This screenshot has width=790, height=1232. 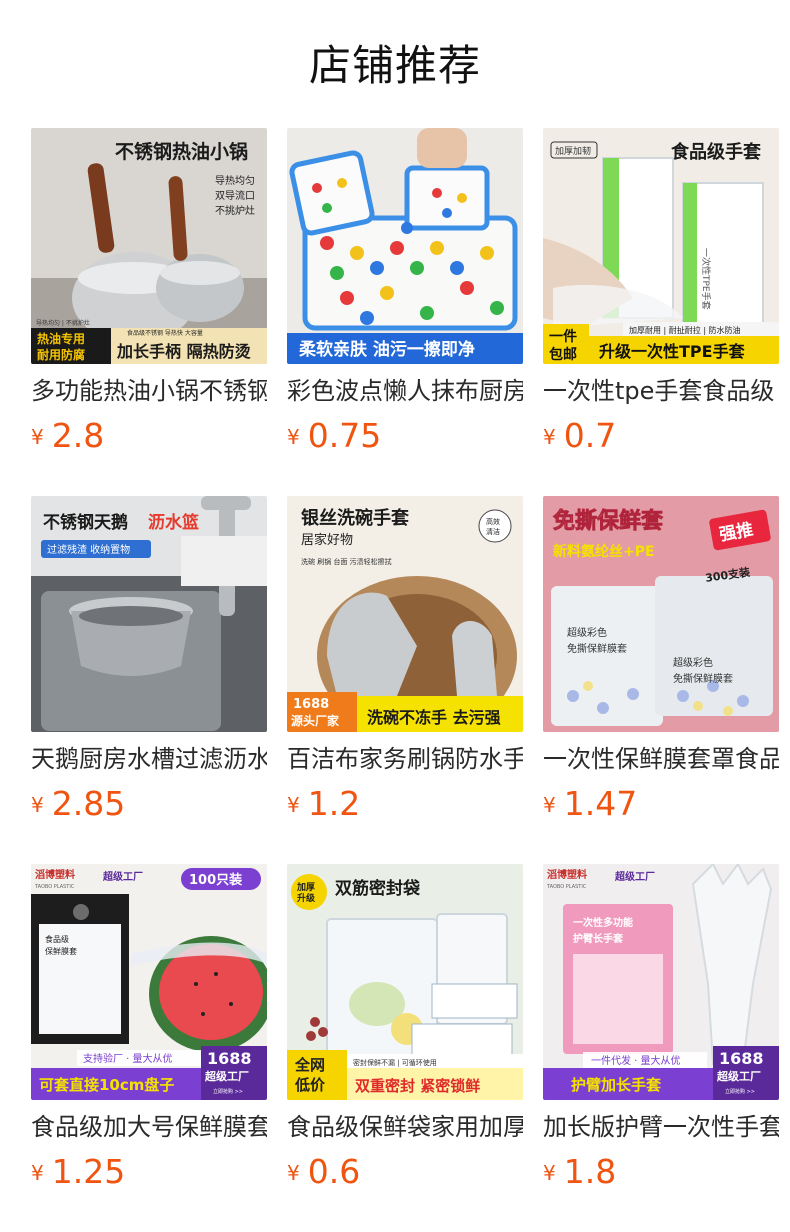 I want to click on product-price: ¥1.25, so click(x=78, y=1175).